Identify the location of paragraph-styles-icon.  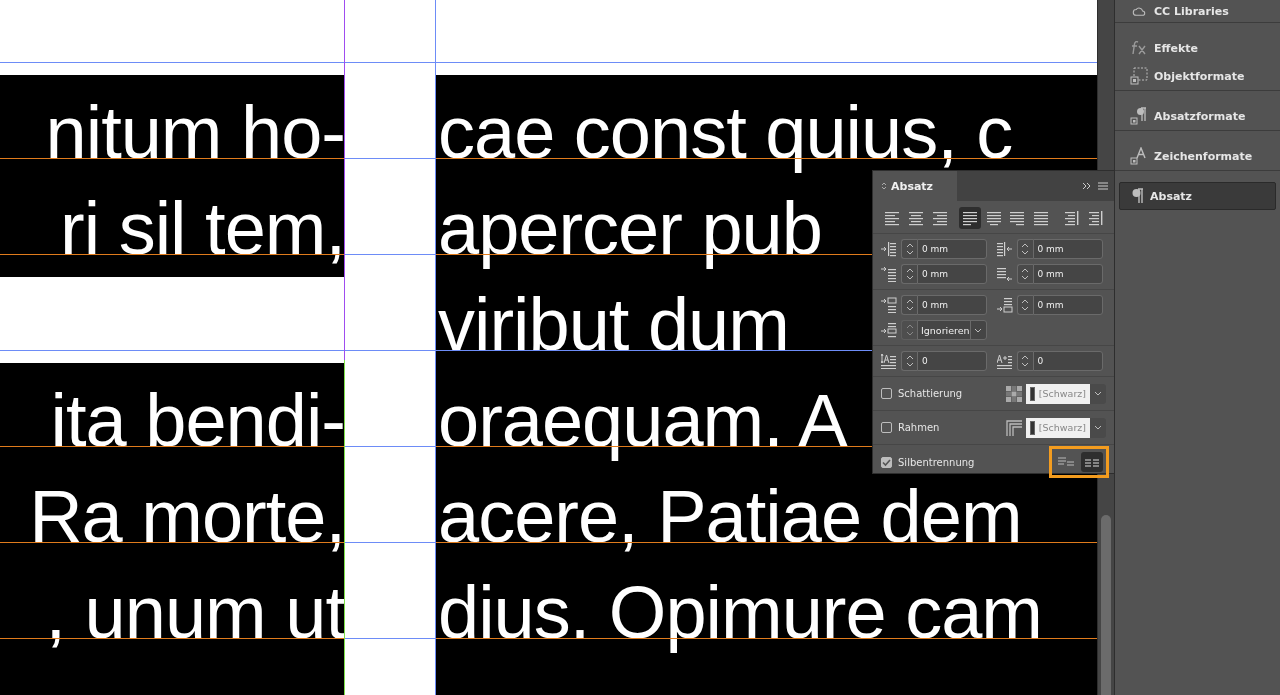
(1139, 116).